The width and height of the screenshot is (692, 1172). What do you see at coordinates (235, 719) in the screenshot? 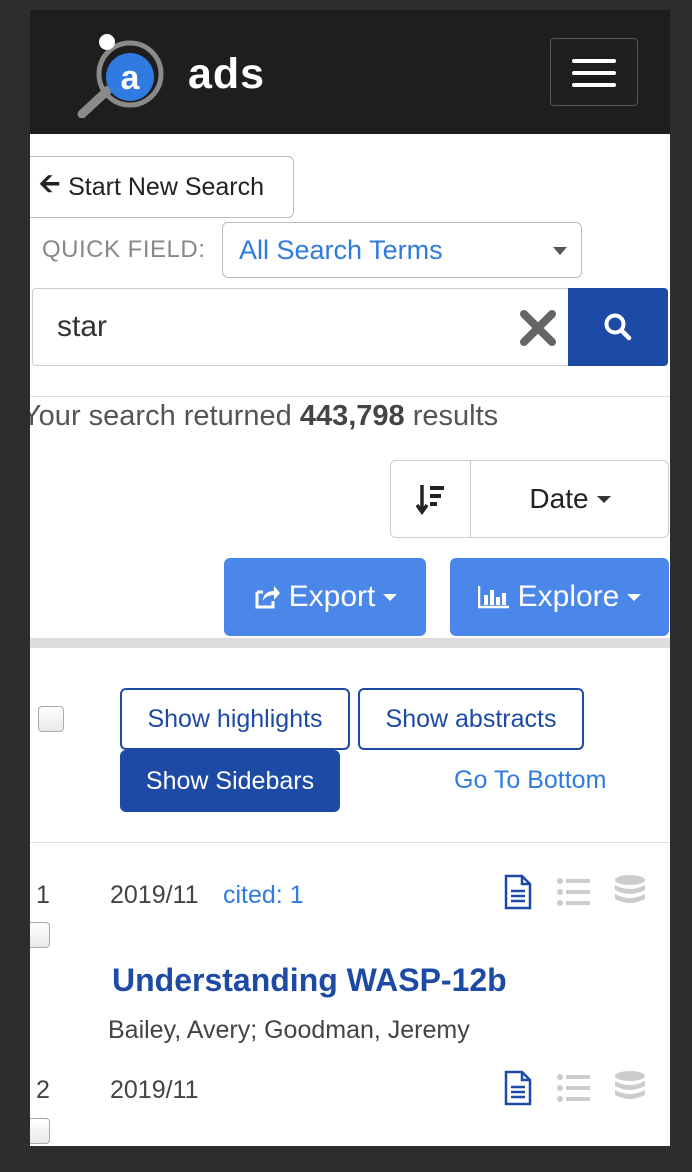
I see `show-highlights-button: Show highlights` at bounding box center [235, 719].